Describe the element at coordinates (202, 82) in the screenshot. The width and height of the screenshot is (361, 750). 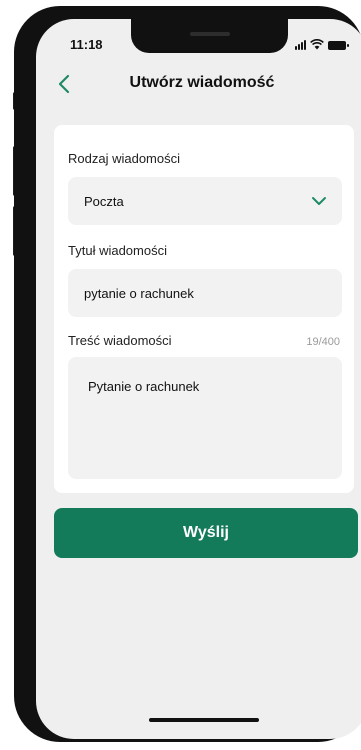
I see `page-title: Utwórz wiadomość` at that location.